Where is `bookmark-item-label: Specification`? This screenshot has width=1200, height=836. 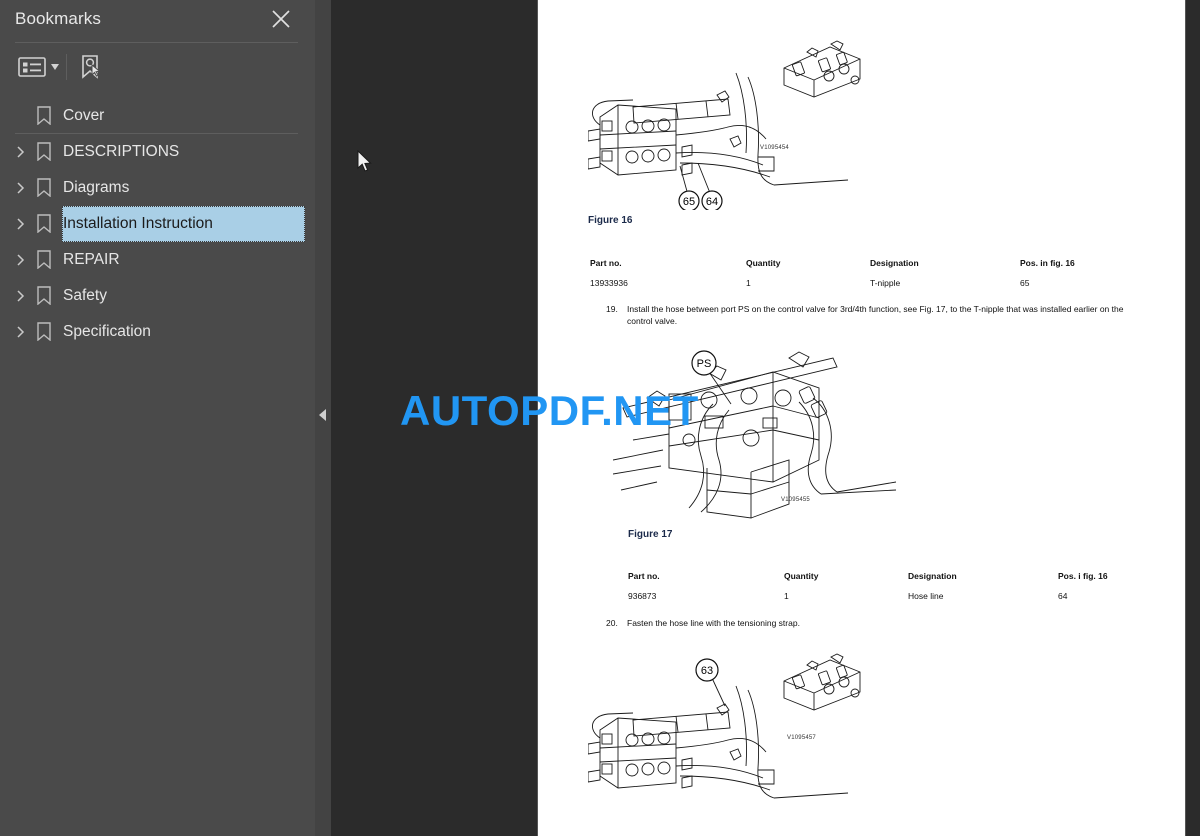
bookmark-item-label: Specification is located at coordinates (107, 331).